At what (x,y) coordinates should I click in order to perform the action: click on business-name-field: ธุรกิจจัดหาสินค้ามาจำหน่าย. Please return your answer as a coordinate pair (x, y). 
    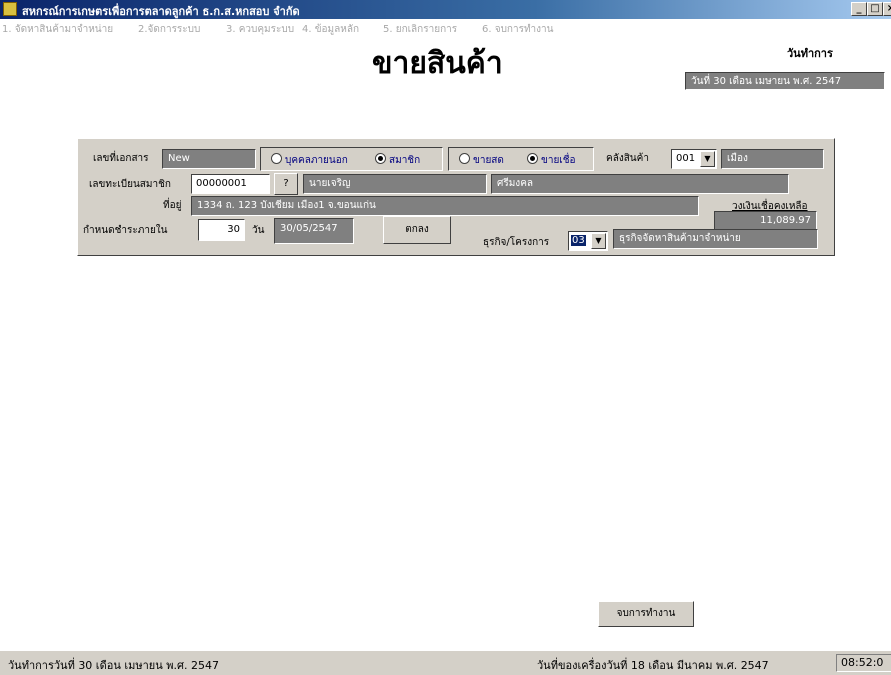
    Looking at the image, I should click on (715, 239).